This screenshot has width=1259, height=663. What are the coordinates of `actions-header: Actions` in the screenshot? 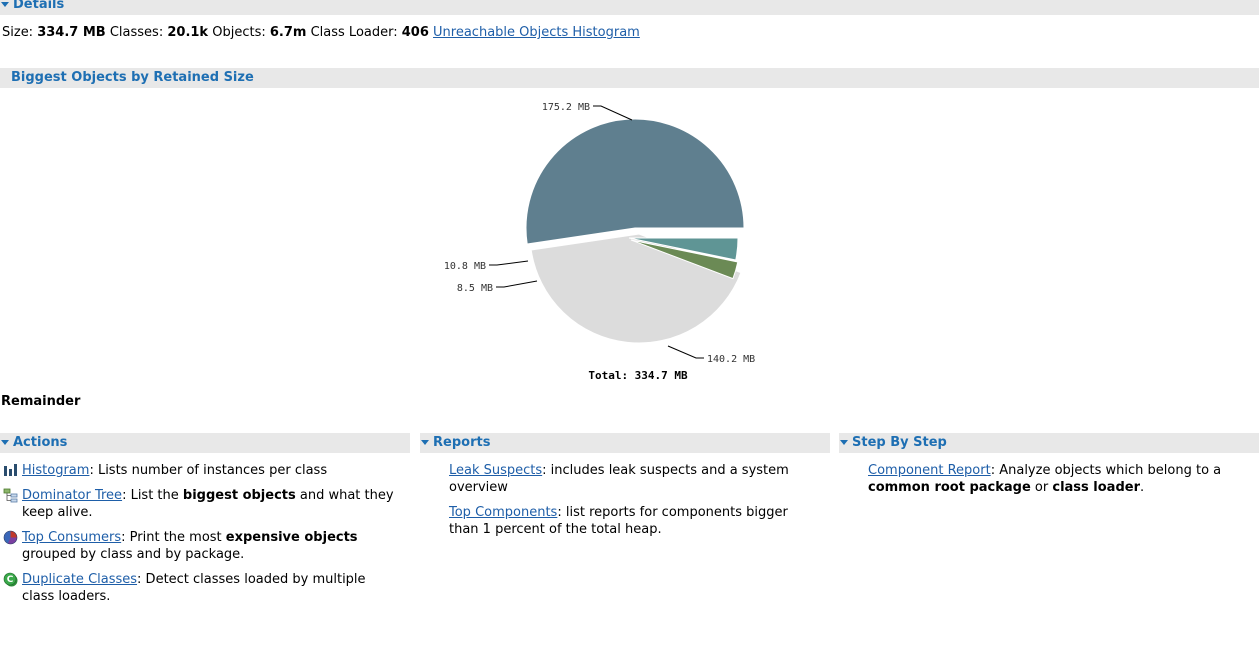 It's located at (205, 443).